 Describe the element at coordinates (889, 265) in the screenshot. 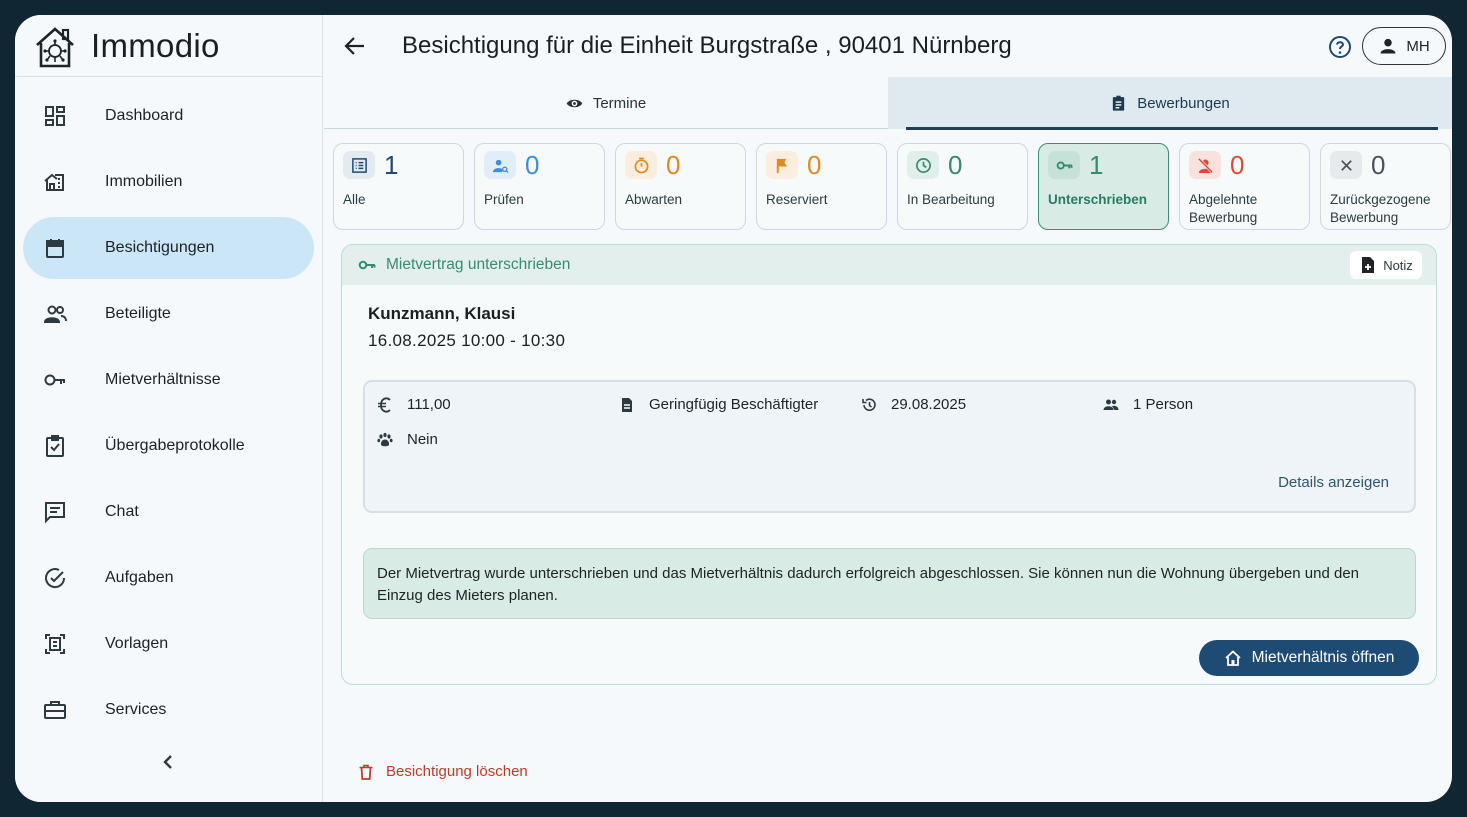

I see `card-header: Mietvertrag unterschrieben` at that location.